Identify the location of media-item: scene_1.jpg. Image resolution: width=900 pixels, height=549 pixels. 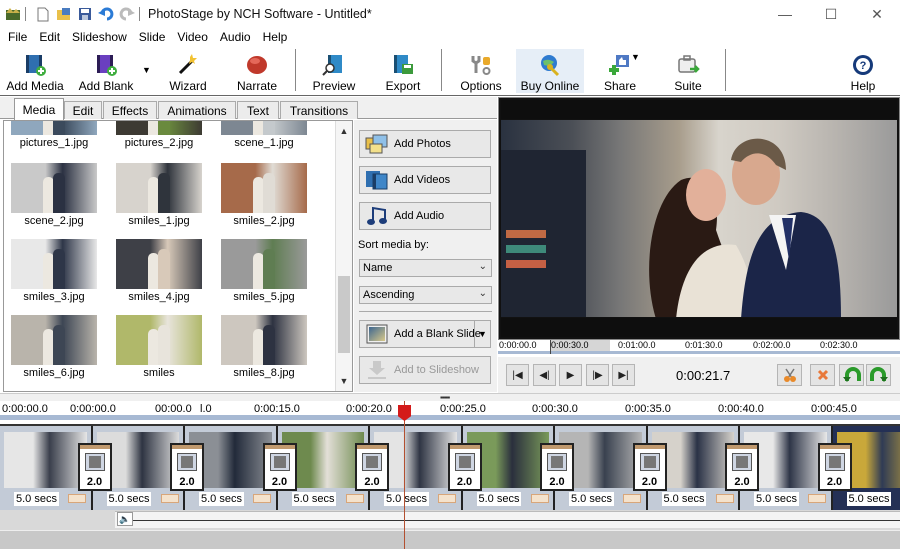
(264, 135).